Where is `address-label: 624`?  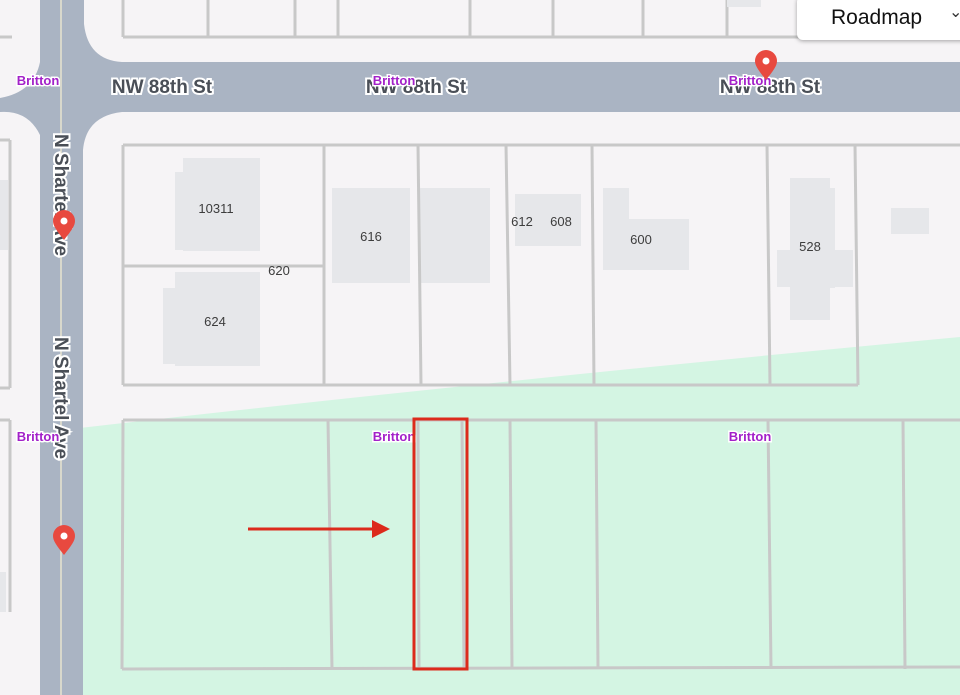
address-label: 624 is located at coordinates (215, 321).